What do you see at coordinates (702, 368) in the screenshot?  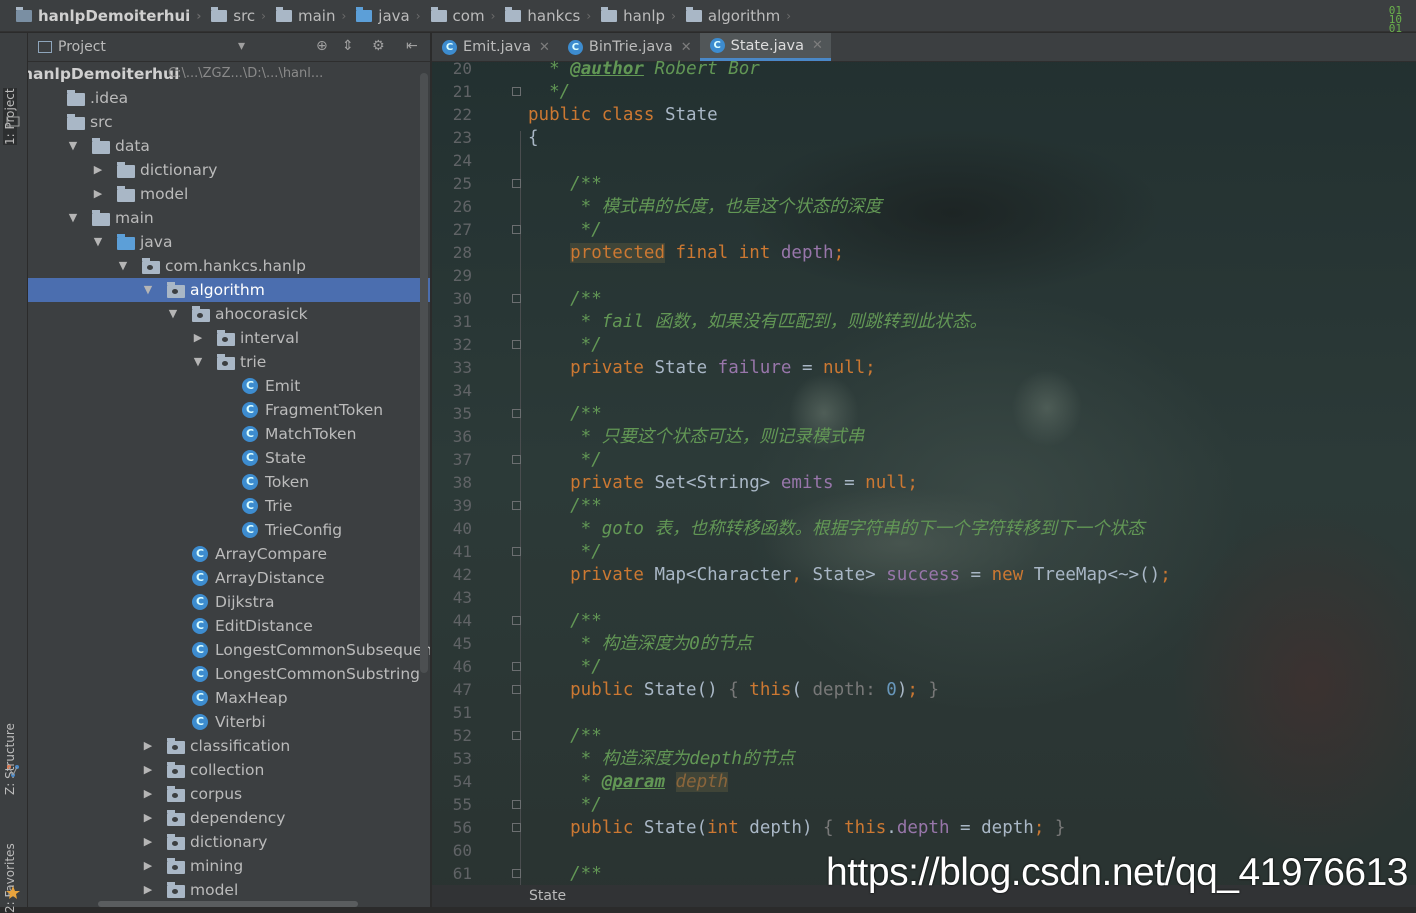 I see `code-line: private State failure = null;` at bounding box center [702, 368].